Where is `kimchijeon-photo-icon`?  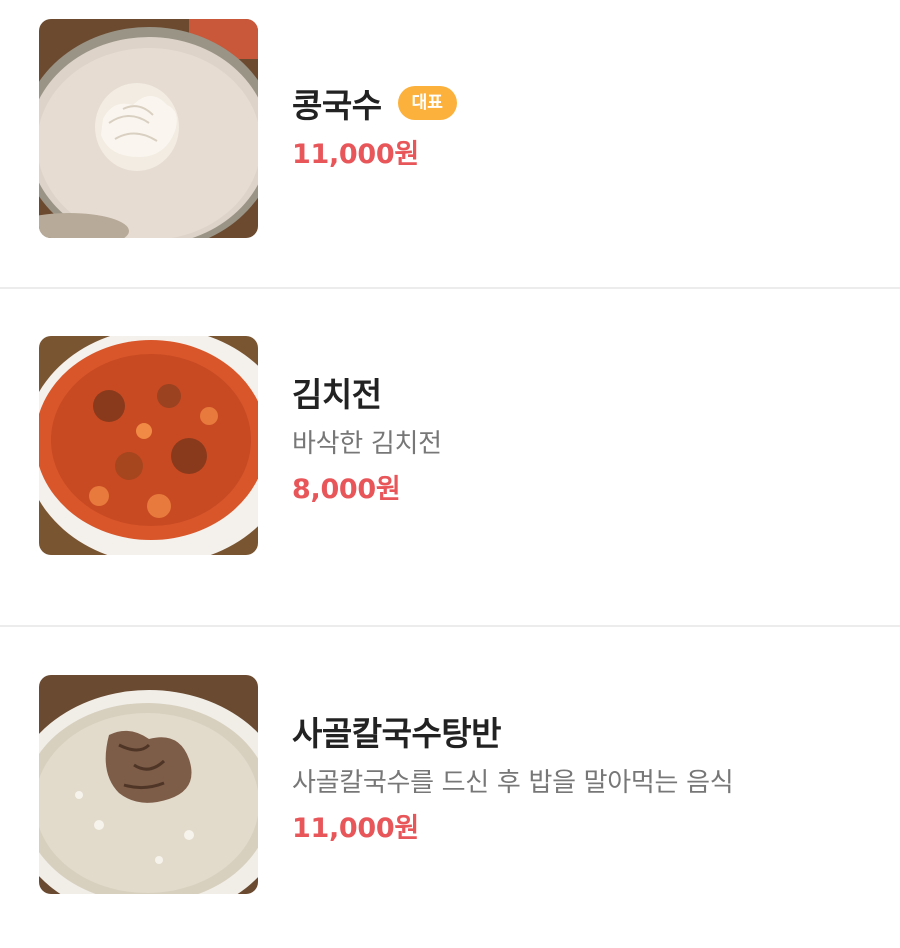 kimchijeon-photo-icon is located at coordinates (148, 445).